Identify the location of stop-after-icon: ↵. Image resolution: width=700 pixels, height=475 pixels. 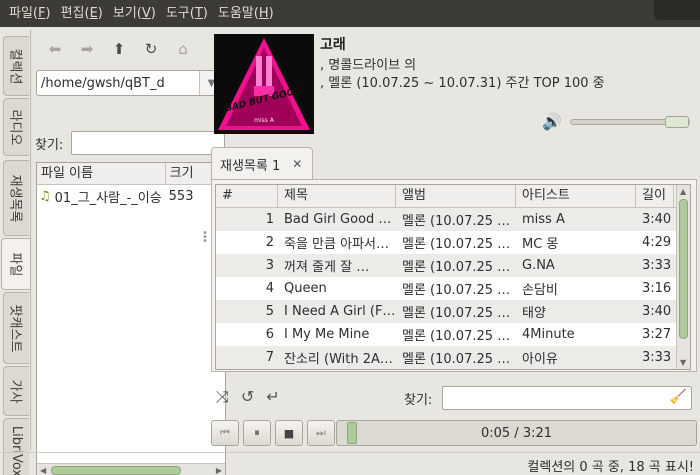
(272, 397).